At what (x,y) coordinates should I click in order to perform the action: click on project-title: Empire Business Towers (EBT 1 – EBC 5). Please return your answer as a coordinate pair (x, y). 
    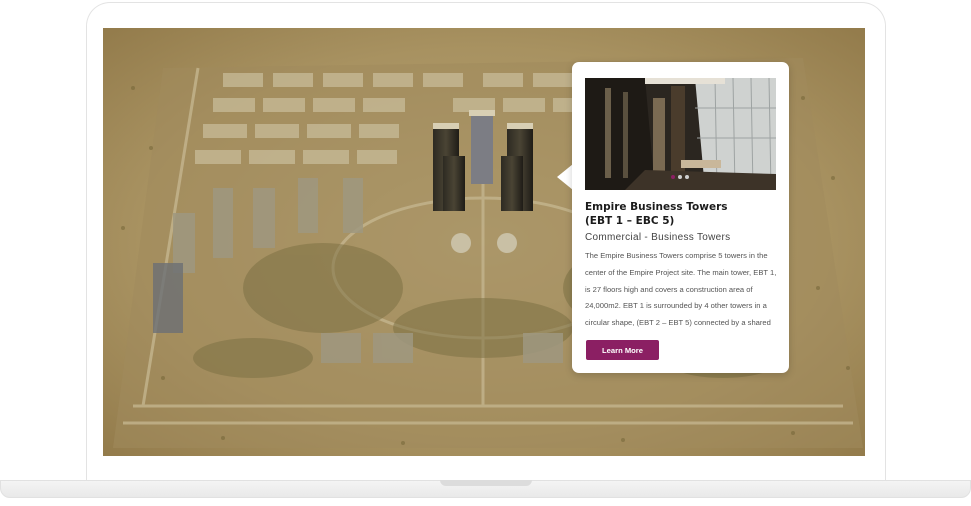
    Looking at the image, I should click on (656, 214).